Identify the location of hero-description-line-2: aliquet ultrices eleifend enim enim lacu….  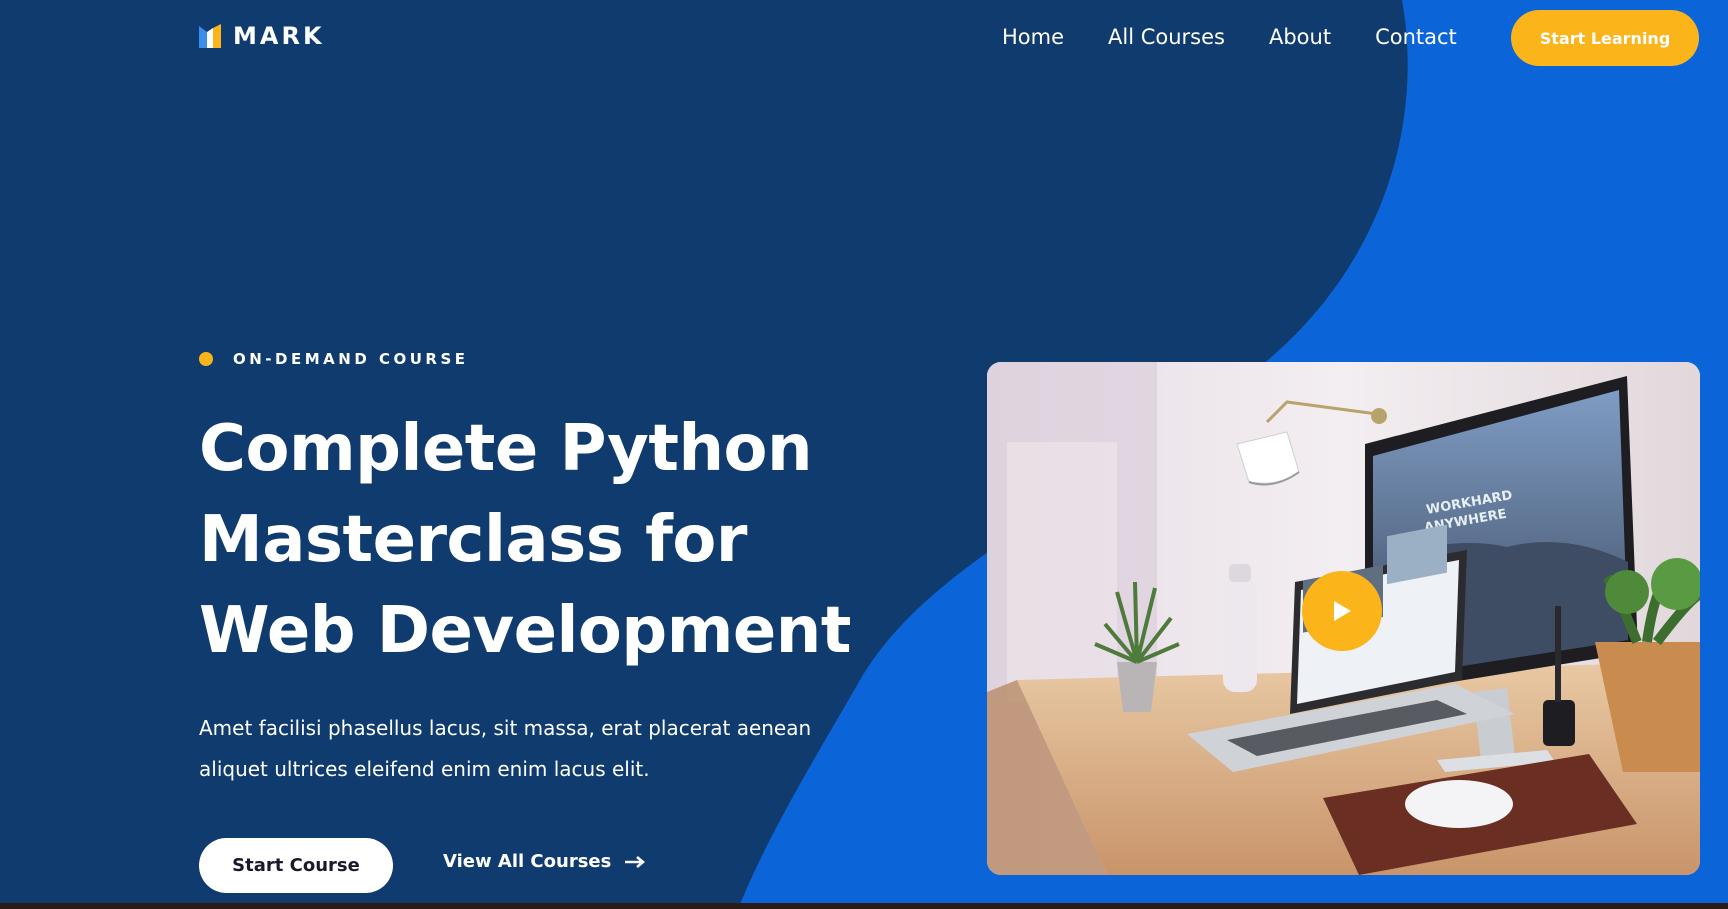
(424, 769).